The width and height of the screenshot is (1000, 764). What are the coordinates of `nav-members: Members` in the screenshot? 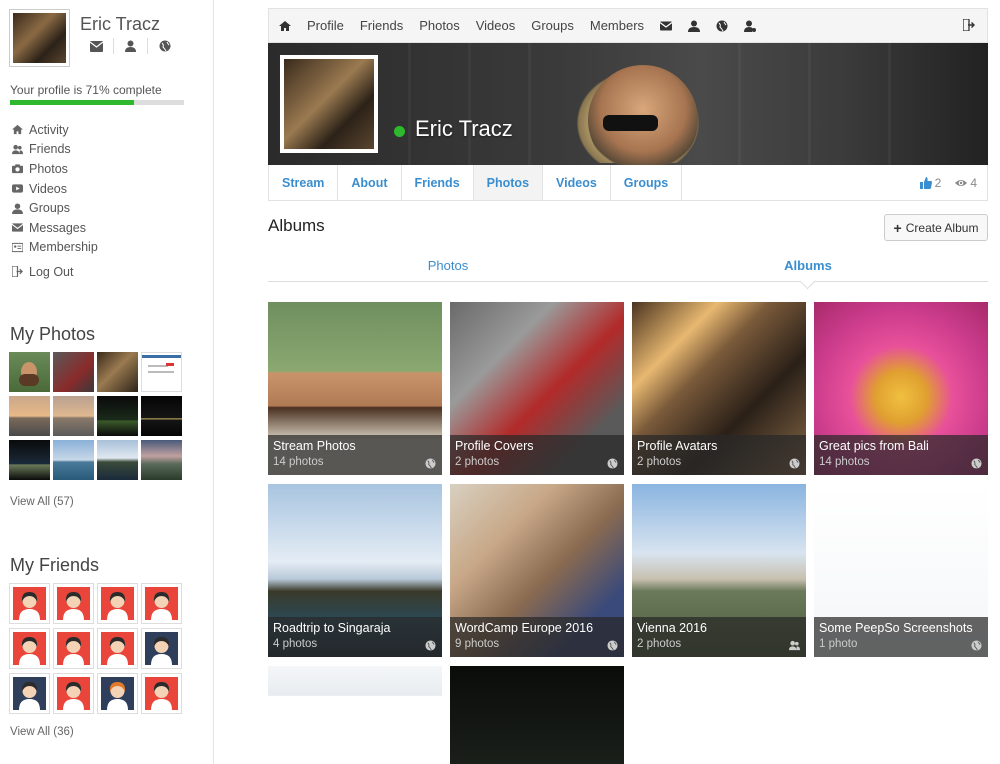 It's located at (617, 25).